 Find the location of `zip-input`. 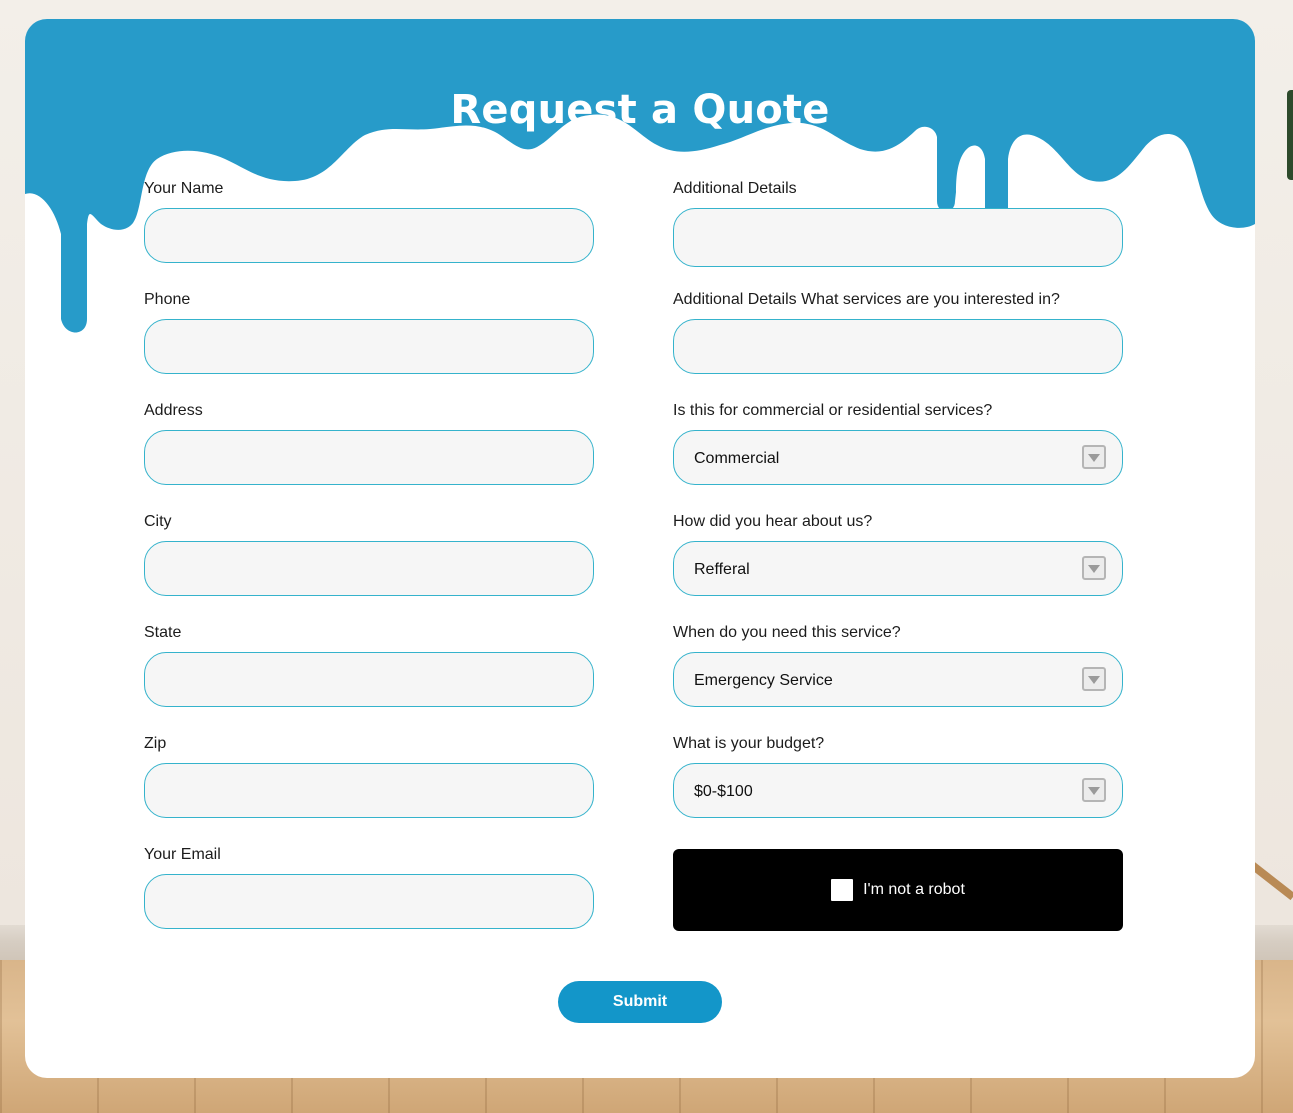

zip-input is located at coordinates (369, 790).